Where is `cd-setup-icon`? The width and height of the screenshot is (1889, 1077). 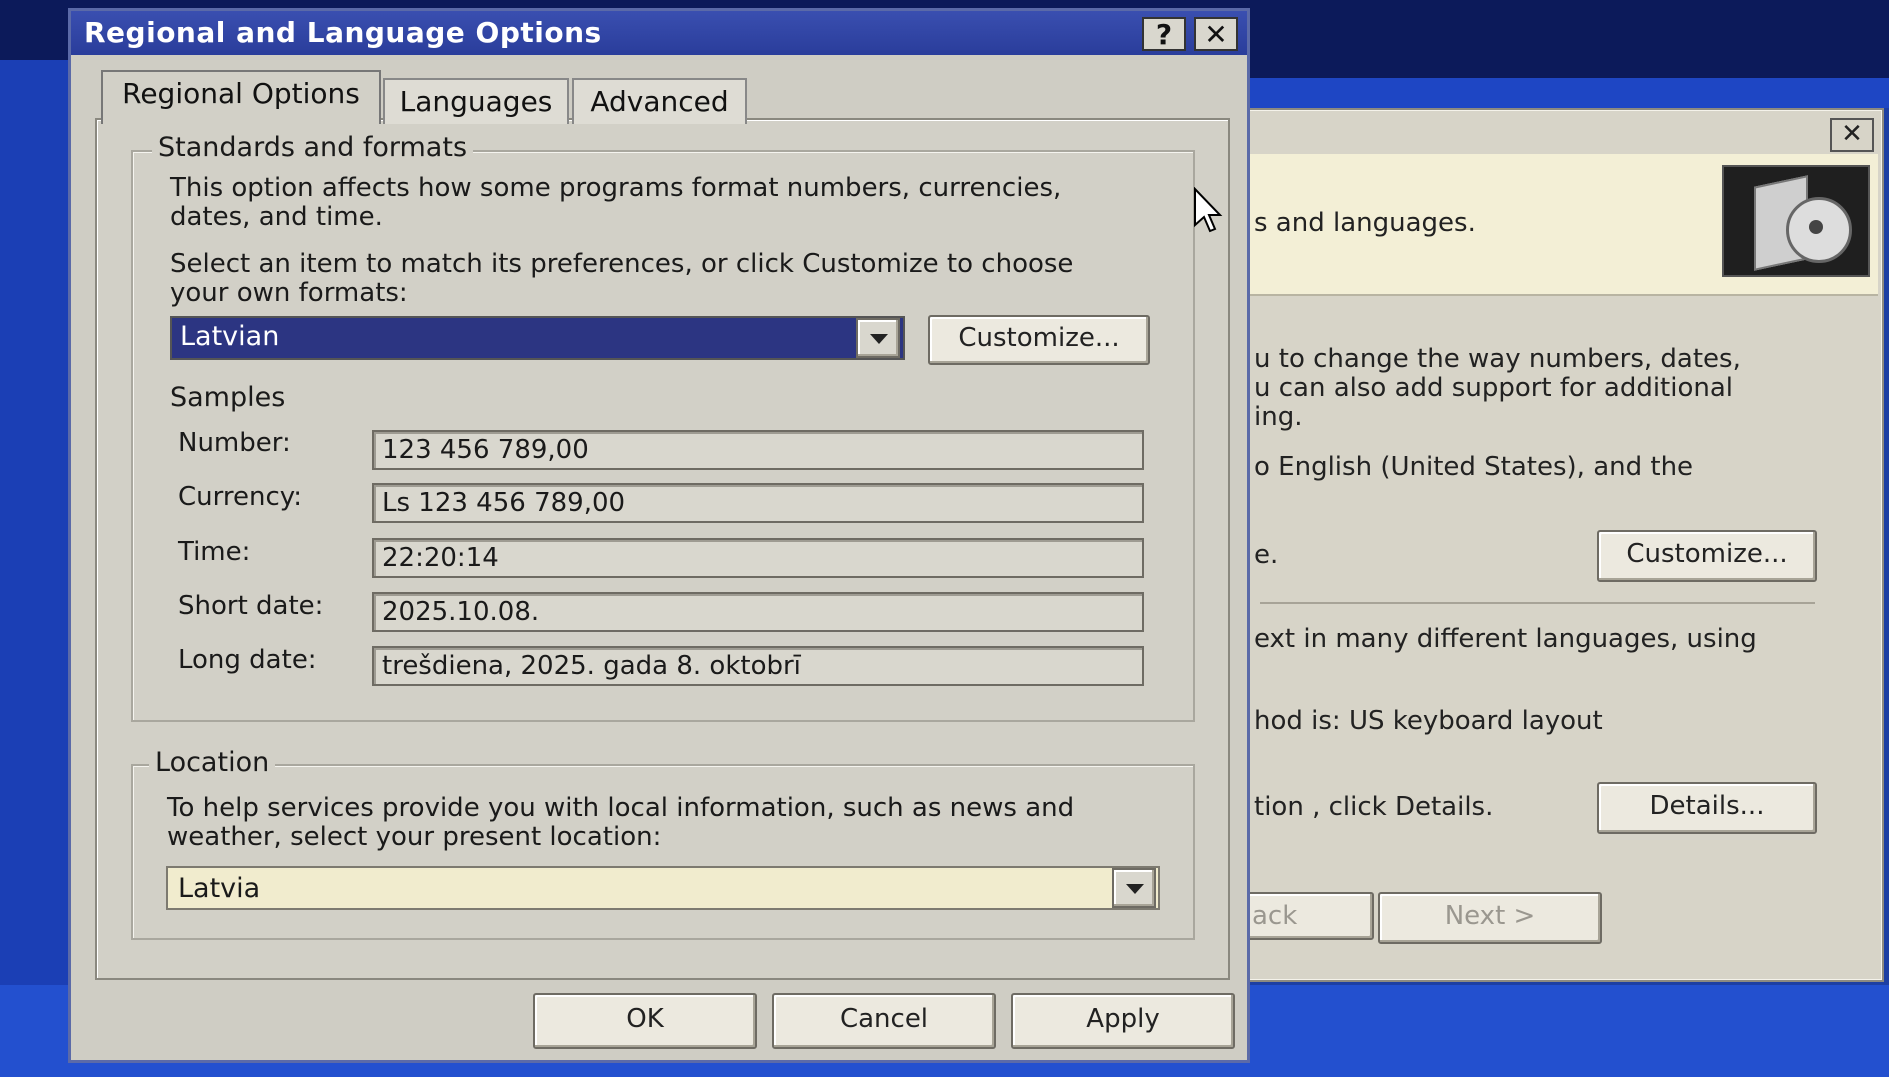 cd-setup-icon is located at coordinates (1796, 221).